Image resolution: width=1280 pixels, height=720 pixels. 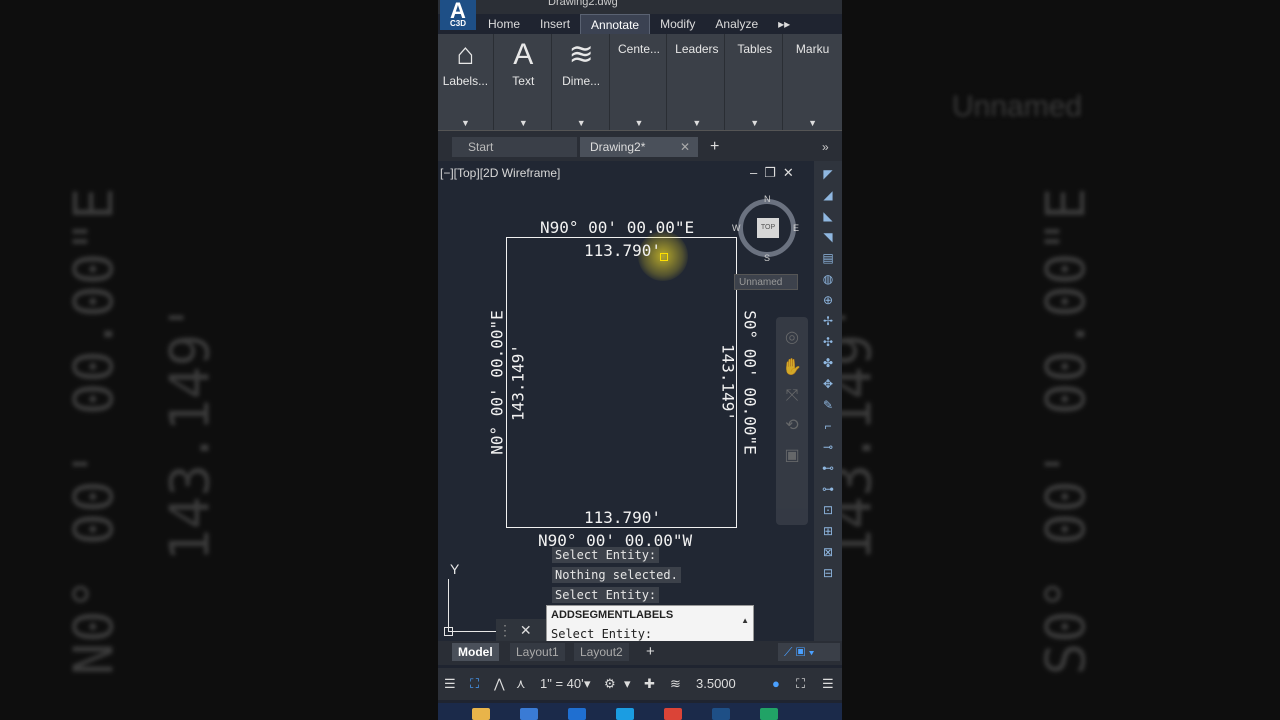 What do you see at coordinates (767, 199) in the screenshot?
I see `compass-north: N` at bounding box center [767, 199].